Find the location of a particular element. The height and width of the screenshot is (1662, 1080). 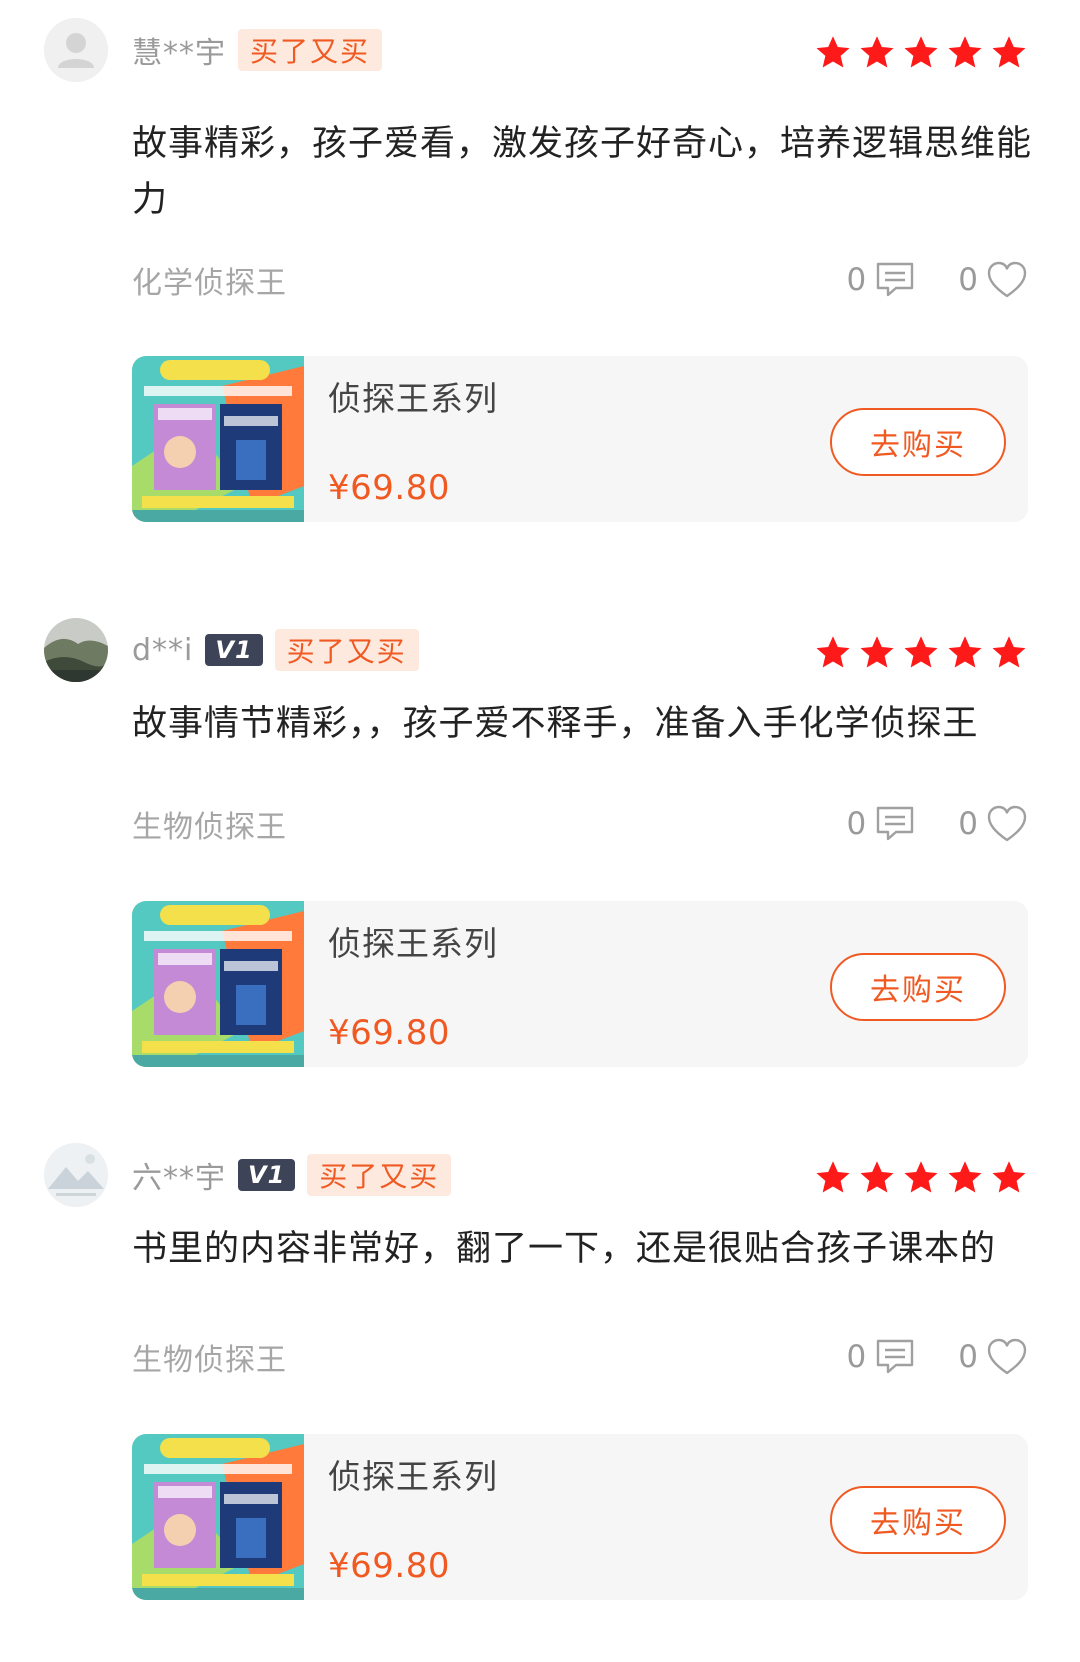

user-info: d**i V1 买了又买 is located at coordinates (275, 650).